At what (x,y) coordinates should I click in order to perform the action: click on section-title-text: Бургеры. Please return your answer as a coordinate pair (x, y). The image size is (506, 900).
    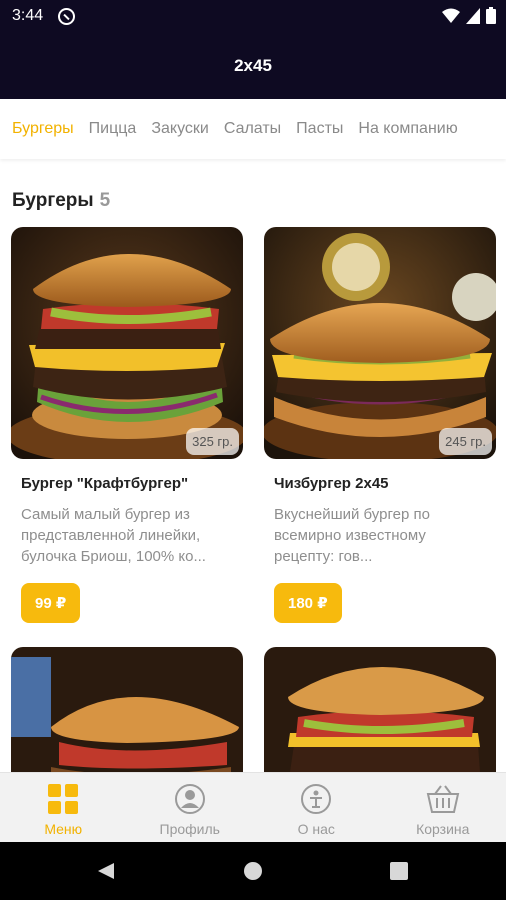
    Looking at the image, I should click on (53, 200).